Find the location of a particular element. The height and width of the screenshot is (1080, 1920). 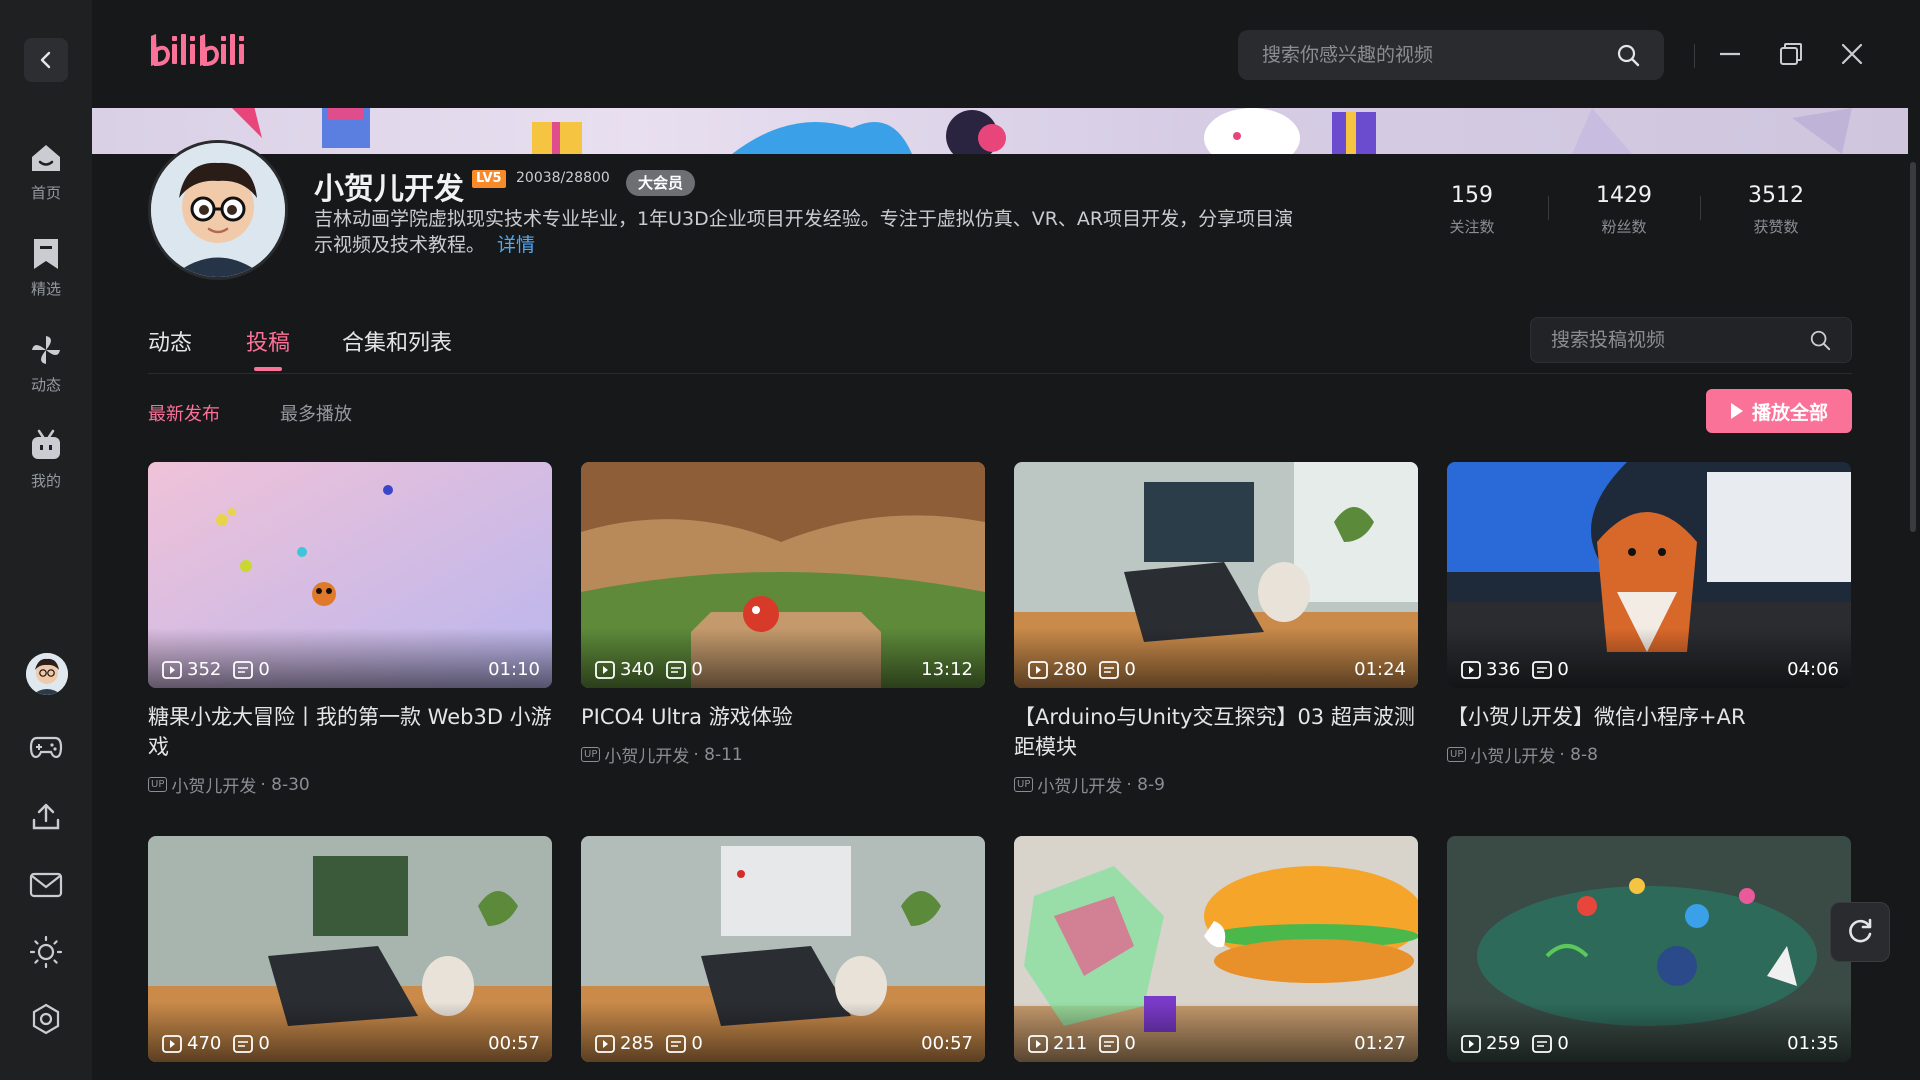

vip-badge: 大会员 is located at coordinates (661, 183).